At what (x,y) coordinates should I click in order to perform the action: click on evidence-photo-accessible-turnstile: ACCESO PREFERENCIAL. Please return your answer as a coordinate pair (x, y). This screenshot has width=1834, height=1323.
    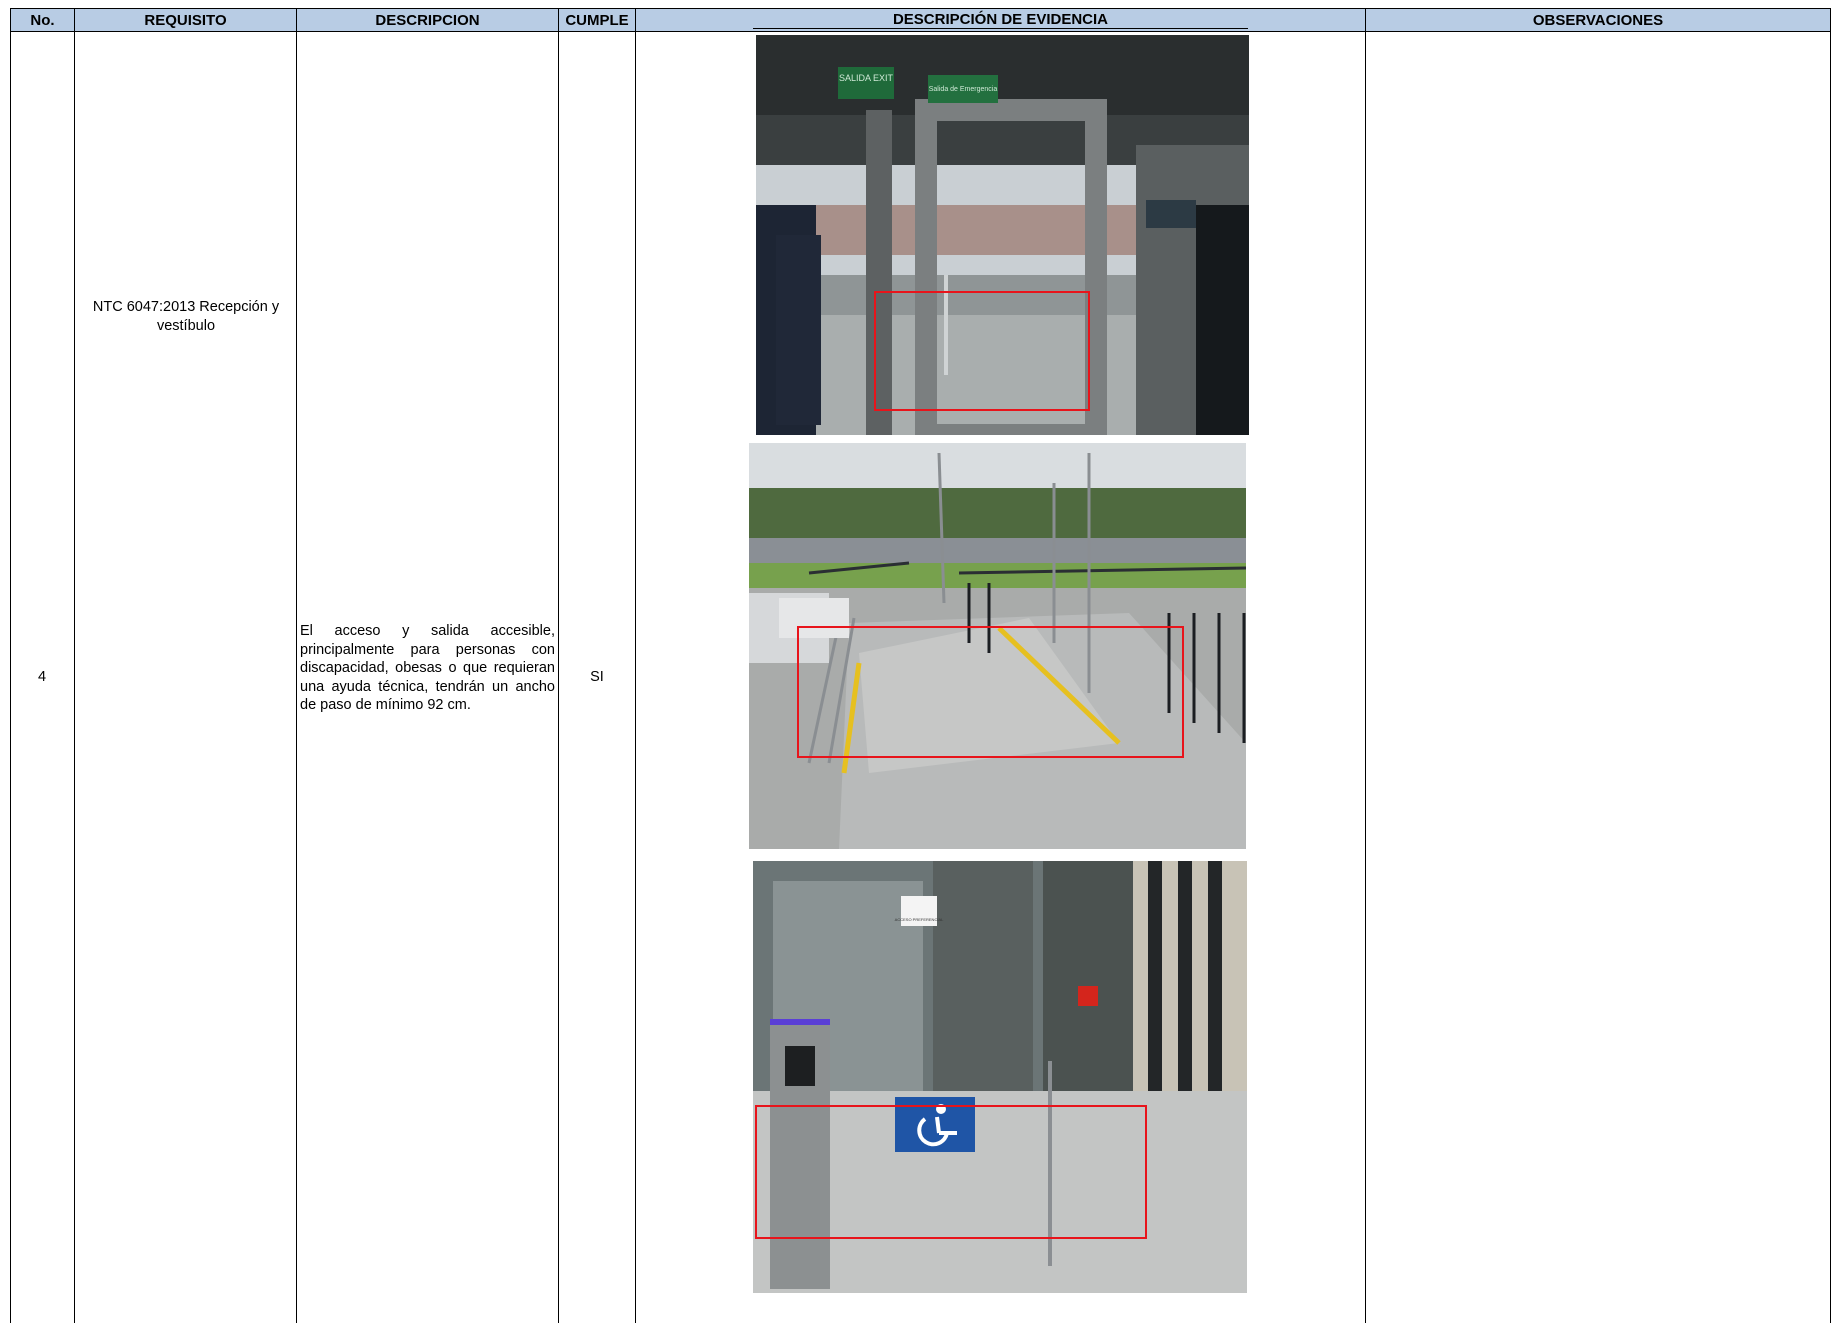
    Looking at the image, I should click on (1000, 1077).